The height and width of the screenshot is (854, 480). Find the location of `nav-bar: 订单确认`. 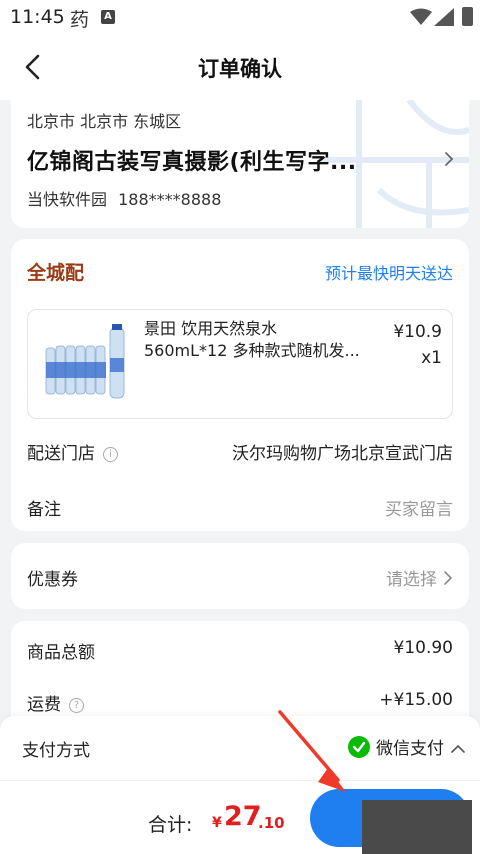

nav-bar: 订单确认 is located at coordinates (240, 68).